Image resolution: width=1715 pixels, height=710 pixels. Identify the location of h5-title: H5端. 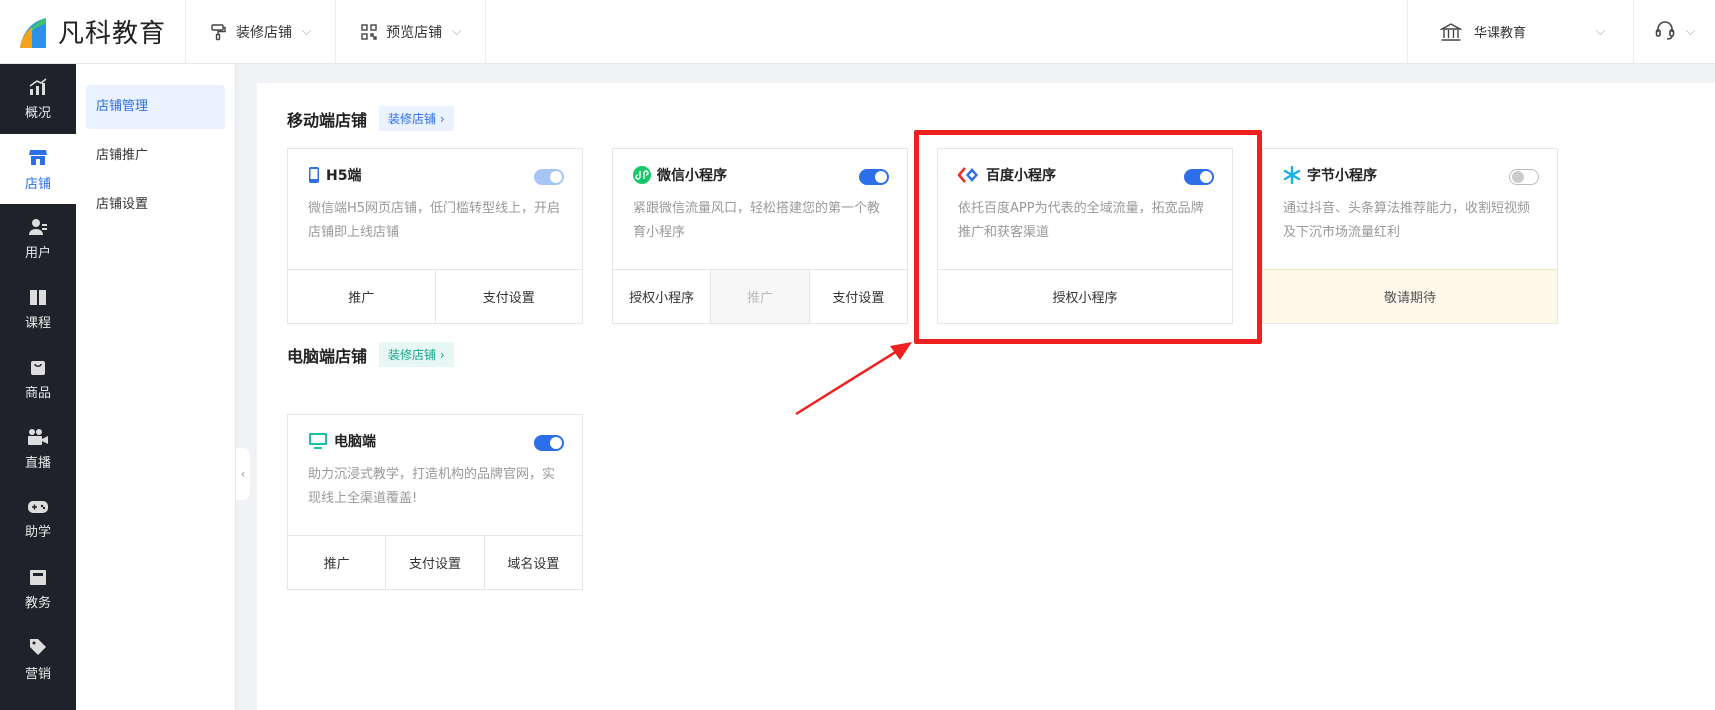
(344, 176).